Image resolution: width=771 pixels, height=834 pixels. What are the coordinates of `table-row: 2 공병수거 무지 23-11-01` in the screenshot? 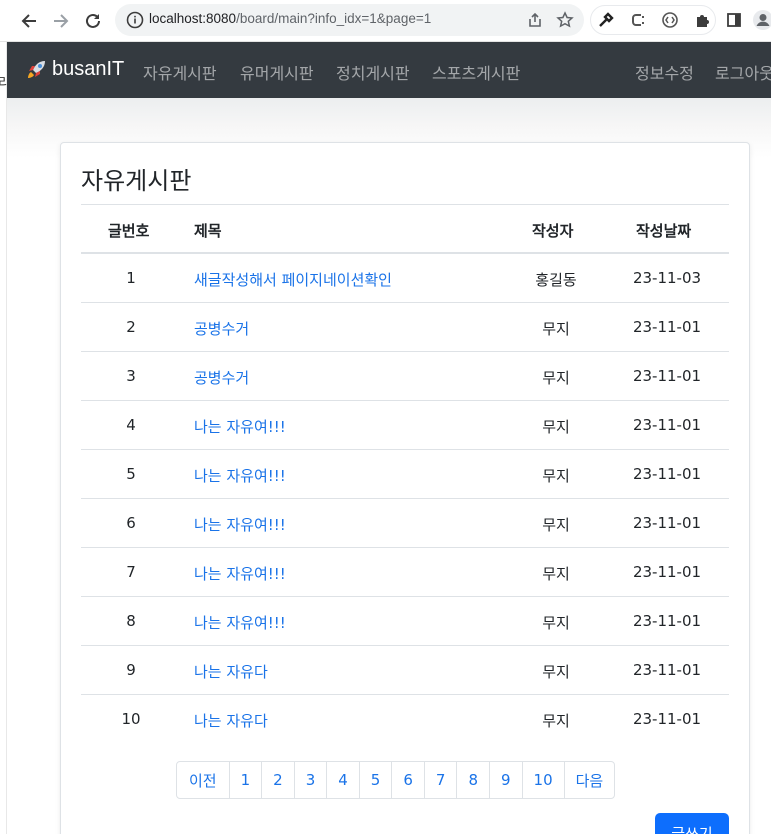 It's located at (405, 327).